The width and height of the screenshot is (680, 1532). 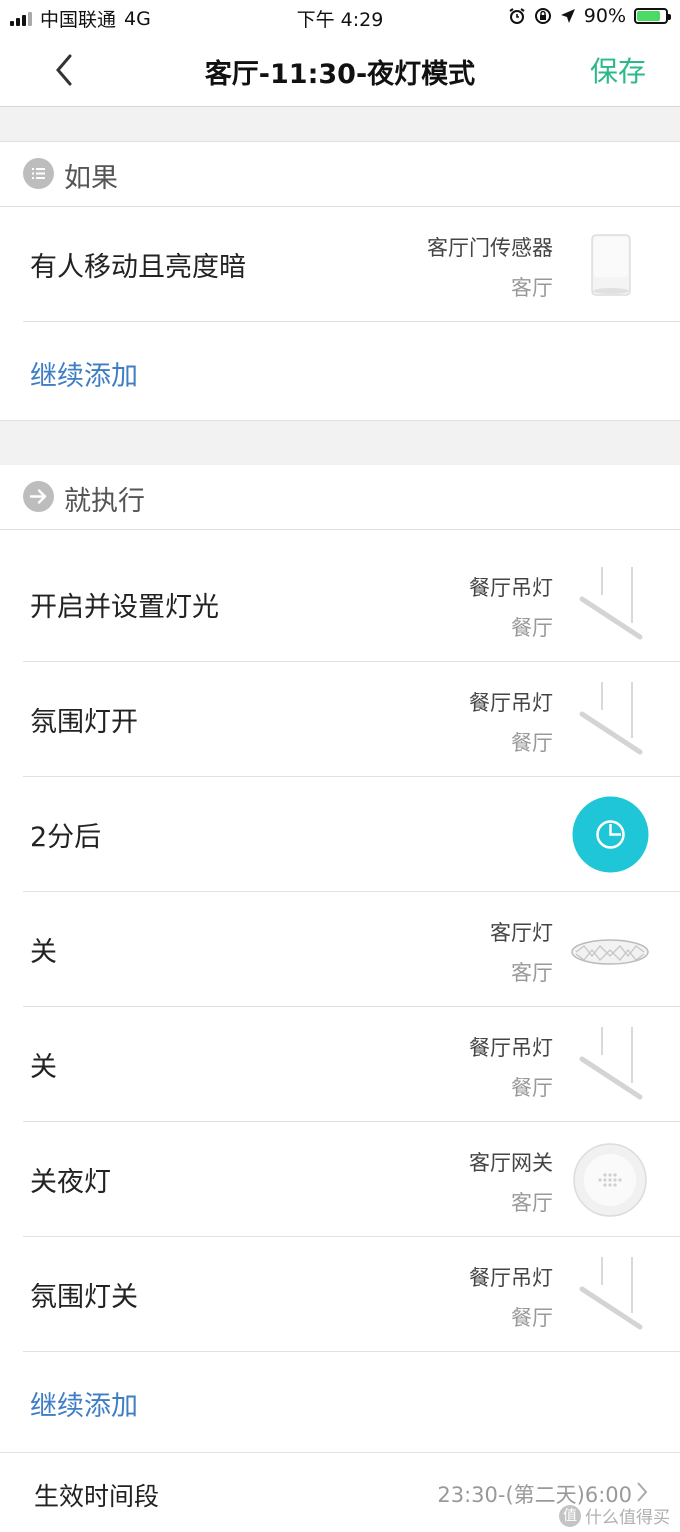 I want to click on alarm-icon, so click(x=517, y=16).